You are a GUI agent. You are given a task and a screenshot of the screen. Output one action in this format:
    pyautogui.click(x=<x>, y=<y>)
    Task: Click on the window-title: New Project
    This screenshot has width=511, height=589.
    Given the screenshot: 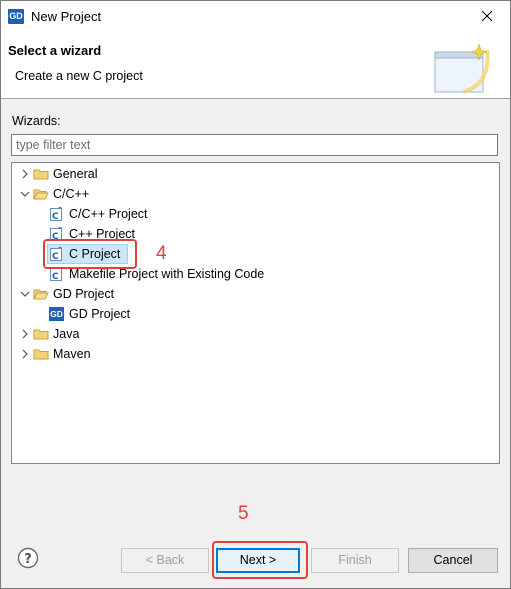 What is the action you would take?
    pyautogui.click(x=66, y=16)
    